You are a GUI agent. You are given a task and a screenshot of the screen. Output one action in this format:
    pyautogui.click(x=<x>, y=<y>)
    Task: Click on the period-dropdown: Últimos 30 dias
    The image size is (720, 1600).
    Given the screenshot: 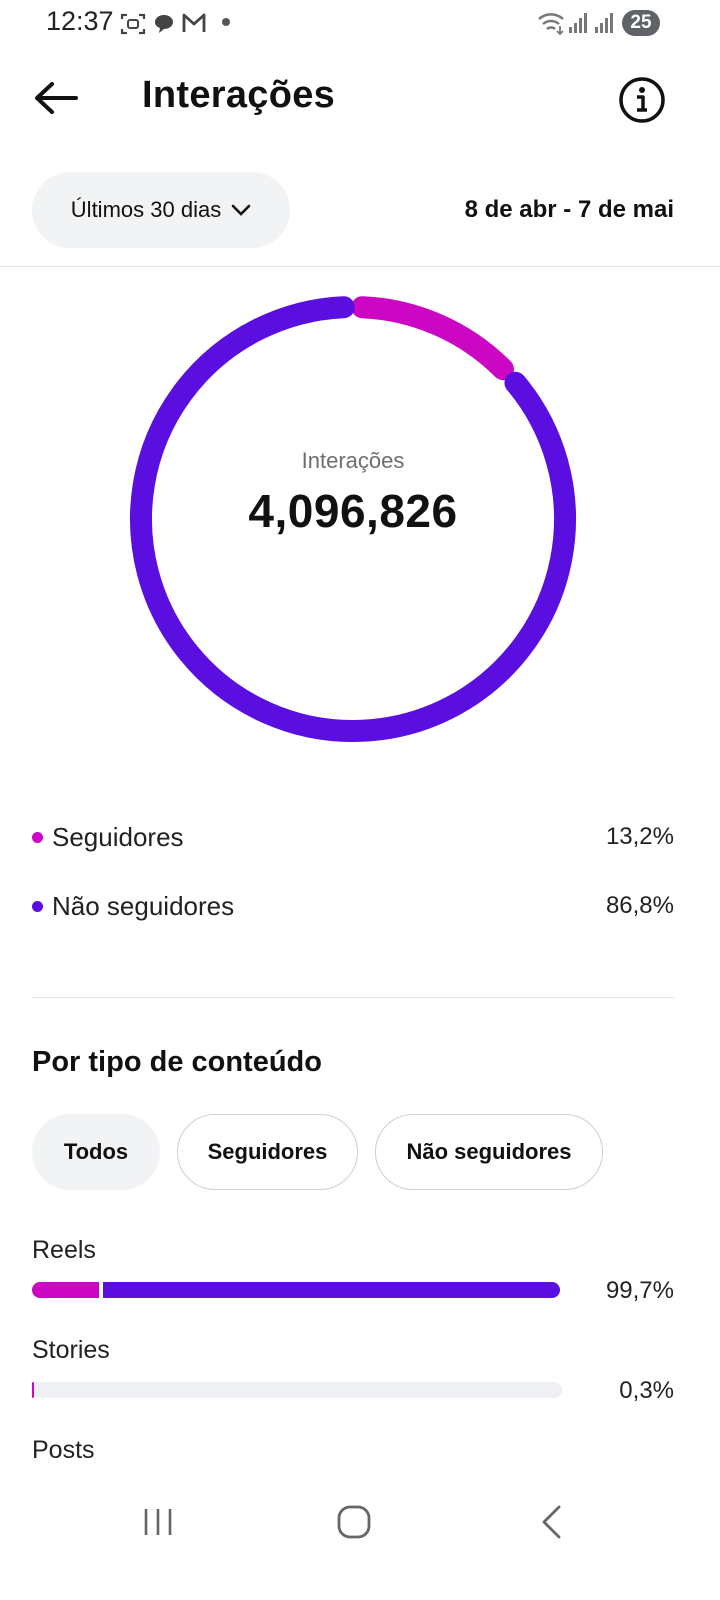 What is the action you would take?
    pyautogui.click(x=161, y=210)
    